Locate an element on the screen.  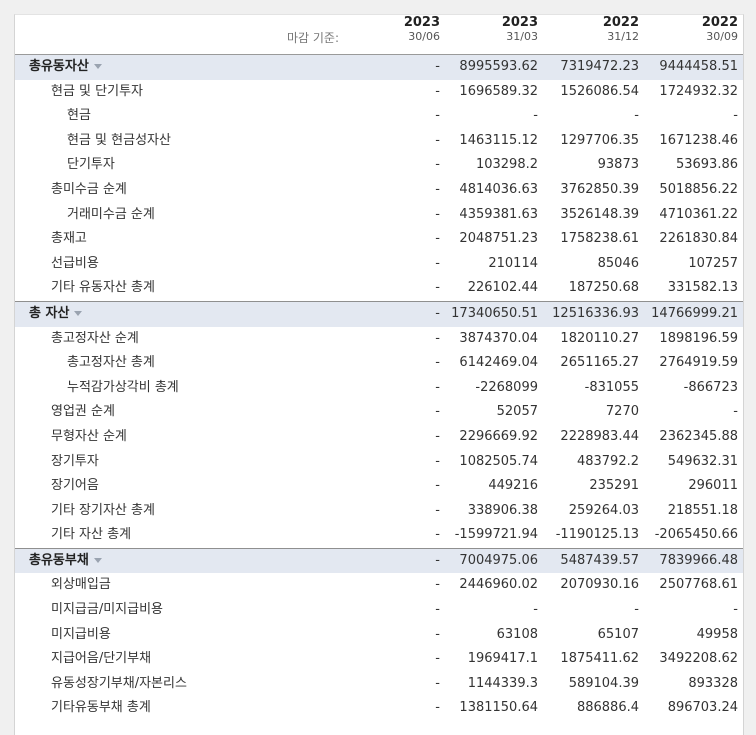
value-cell: 1671238.46 is located at coordinates (698, 140).